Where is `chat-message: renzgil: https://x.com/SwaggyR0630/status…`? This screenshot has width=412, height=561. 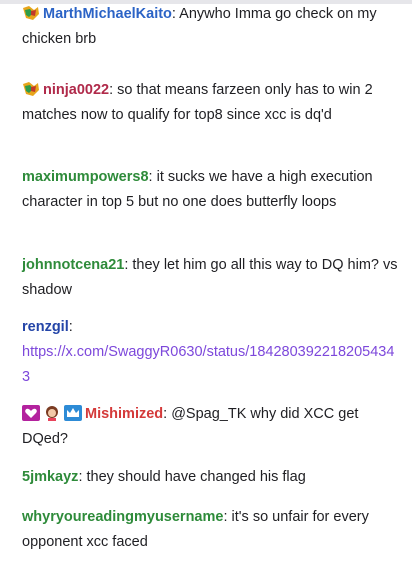
chat-message: renzgil: https://x.com/SwaggyR0630/status… is located at coordinates (211, 352).